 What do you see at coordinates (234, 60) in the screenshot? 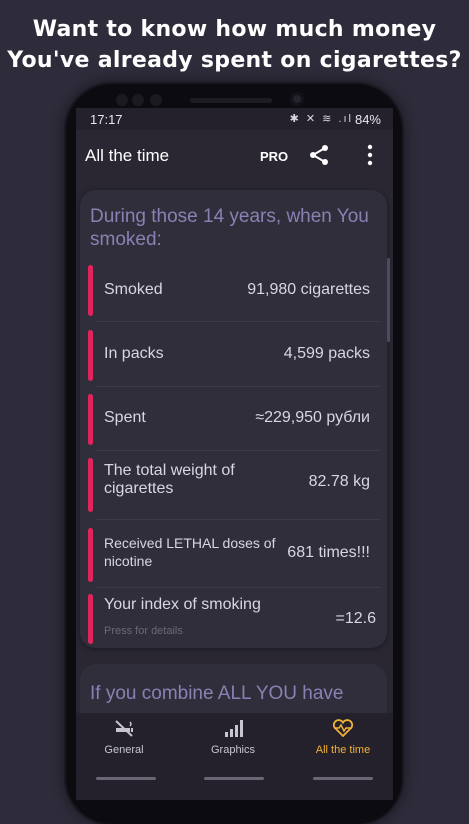
I see `promo-line-2: You've already spent on cigarettes?` at bounding box center [234, 60].